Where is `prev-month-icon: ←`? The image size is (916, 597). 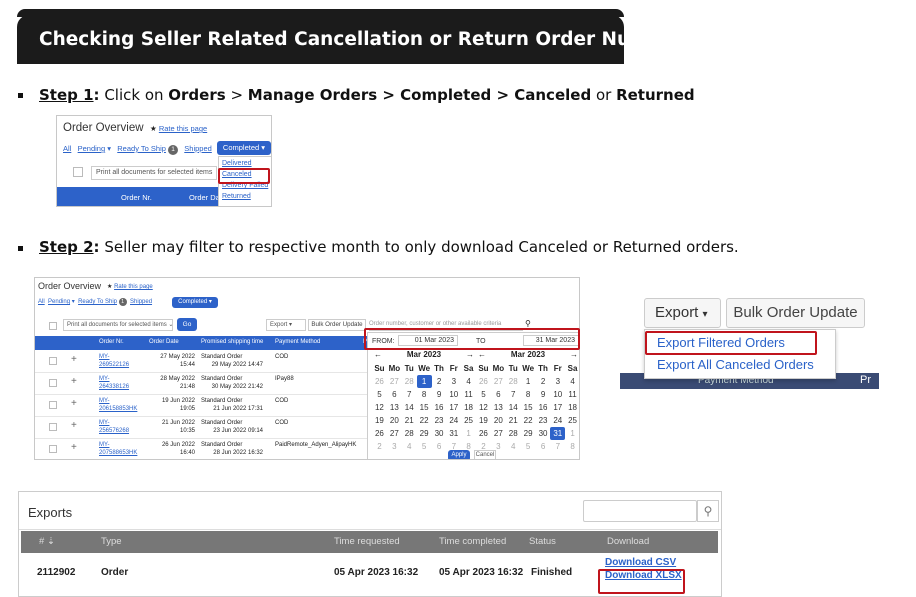
prev-month-icon: ← is located at coordinates (378, 354).